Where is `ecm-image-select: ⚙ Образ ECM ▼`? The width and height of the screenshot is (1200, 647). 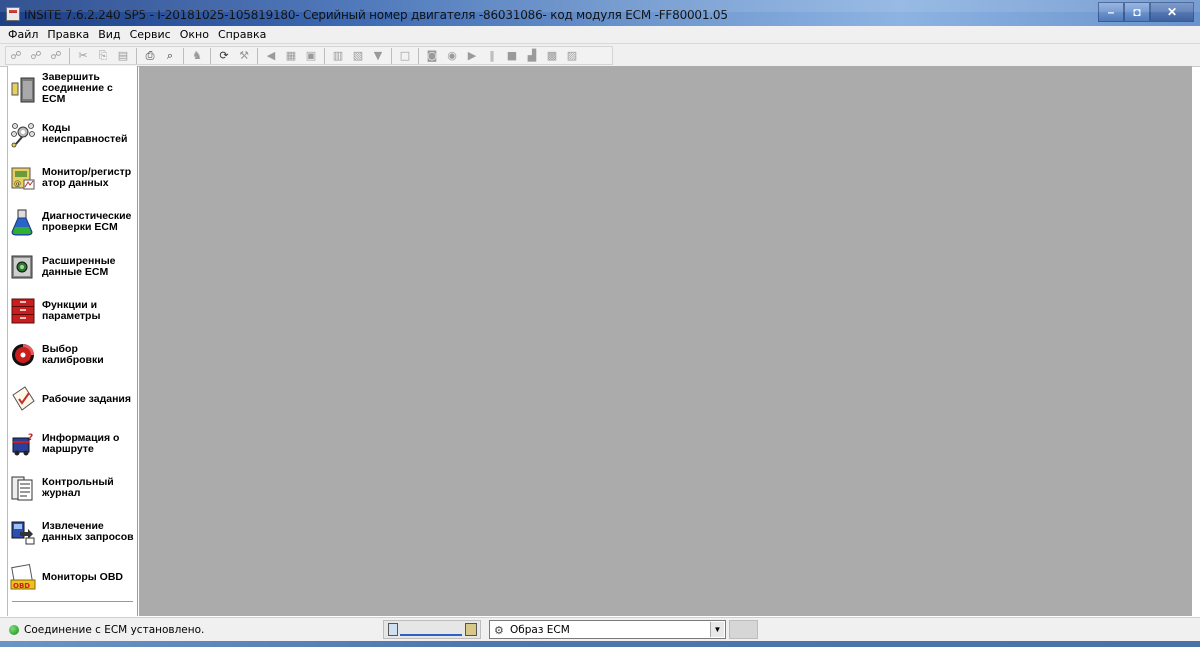
ecm-image-select: ⚙ Образ ECM ▼ is located at coordinates (607, 629).